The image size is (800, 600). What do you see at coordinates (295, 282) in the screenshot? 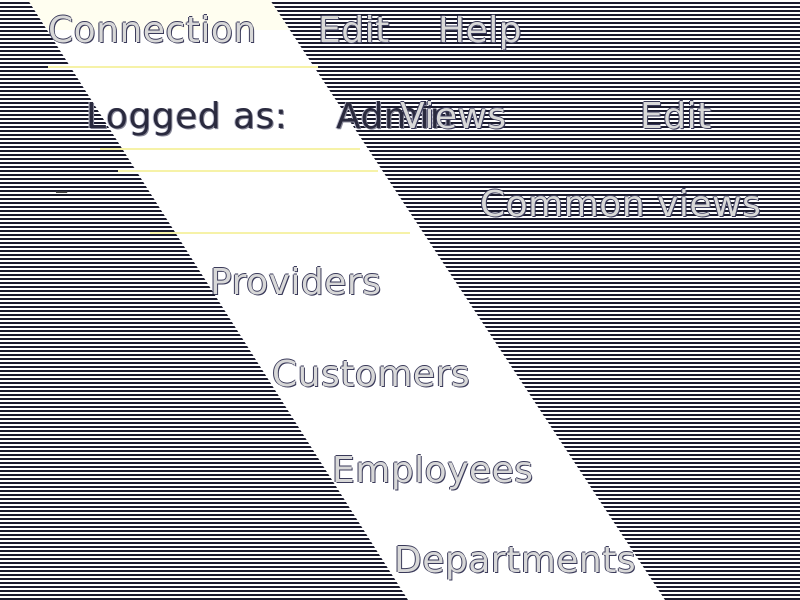
I see `tree-item-providers: Providers` at bounding box center [295, 282].